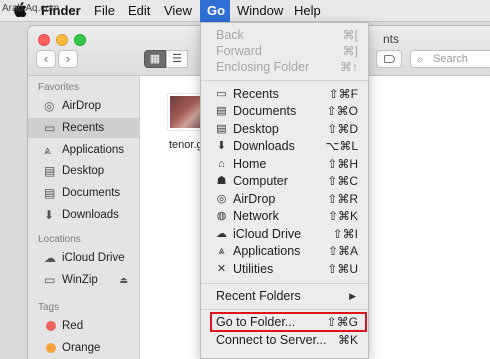 Image resolution: width=490 pixels, height=359 pixels. What do you see at coordinates (347, 340) in the screenshot?
I see `menu-item-shortcut: ⌘K` at bounding box center [347, 340].